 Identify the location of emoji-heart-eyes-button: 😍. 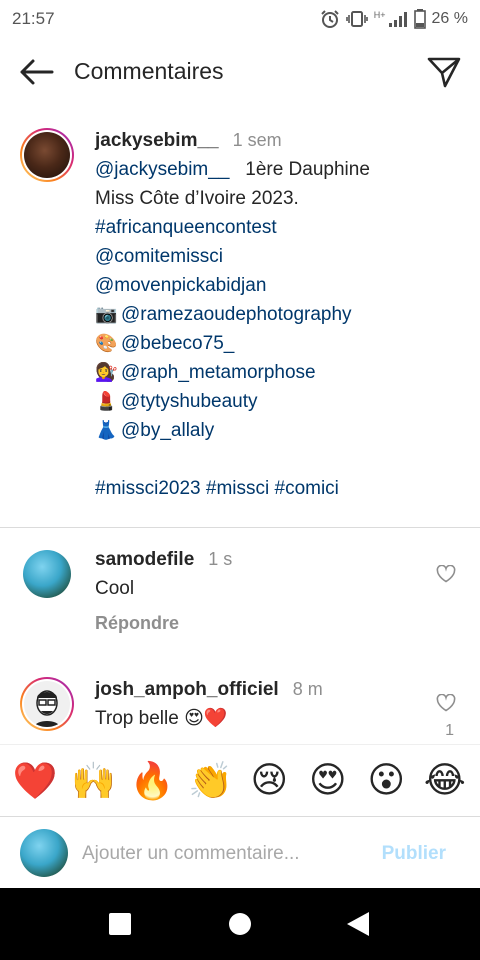
(328, 780).